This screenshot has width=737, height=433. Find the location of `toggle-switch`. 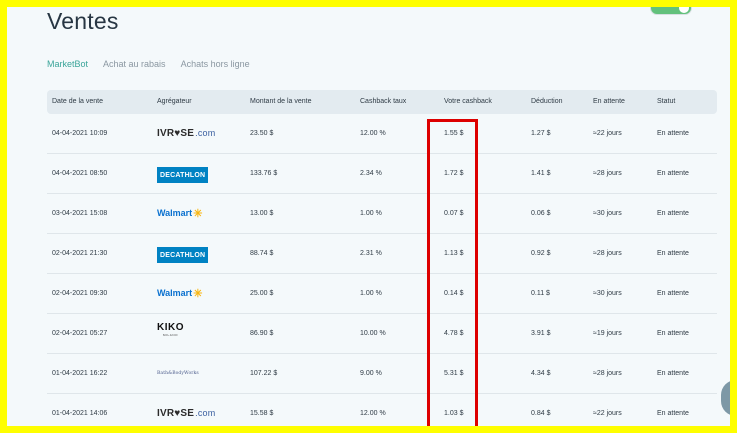

toggle-switch is located at coordinates (671, 11).